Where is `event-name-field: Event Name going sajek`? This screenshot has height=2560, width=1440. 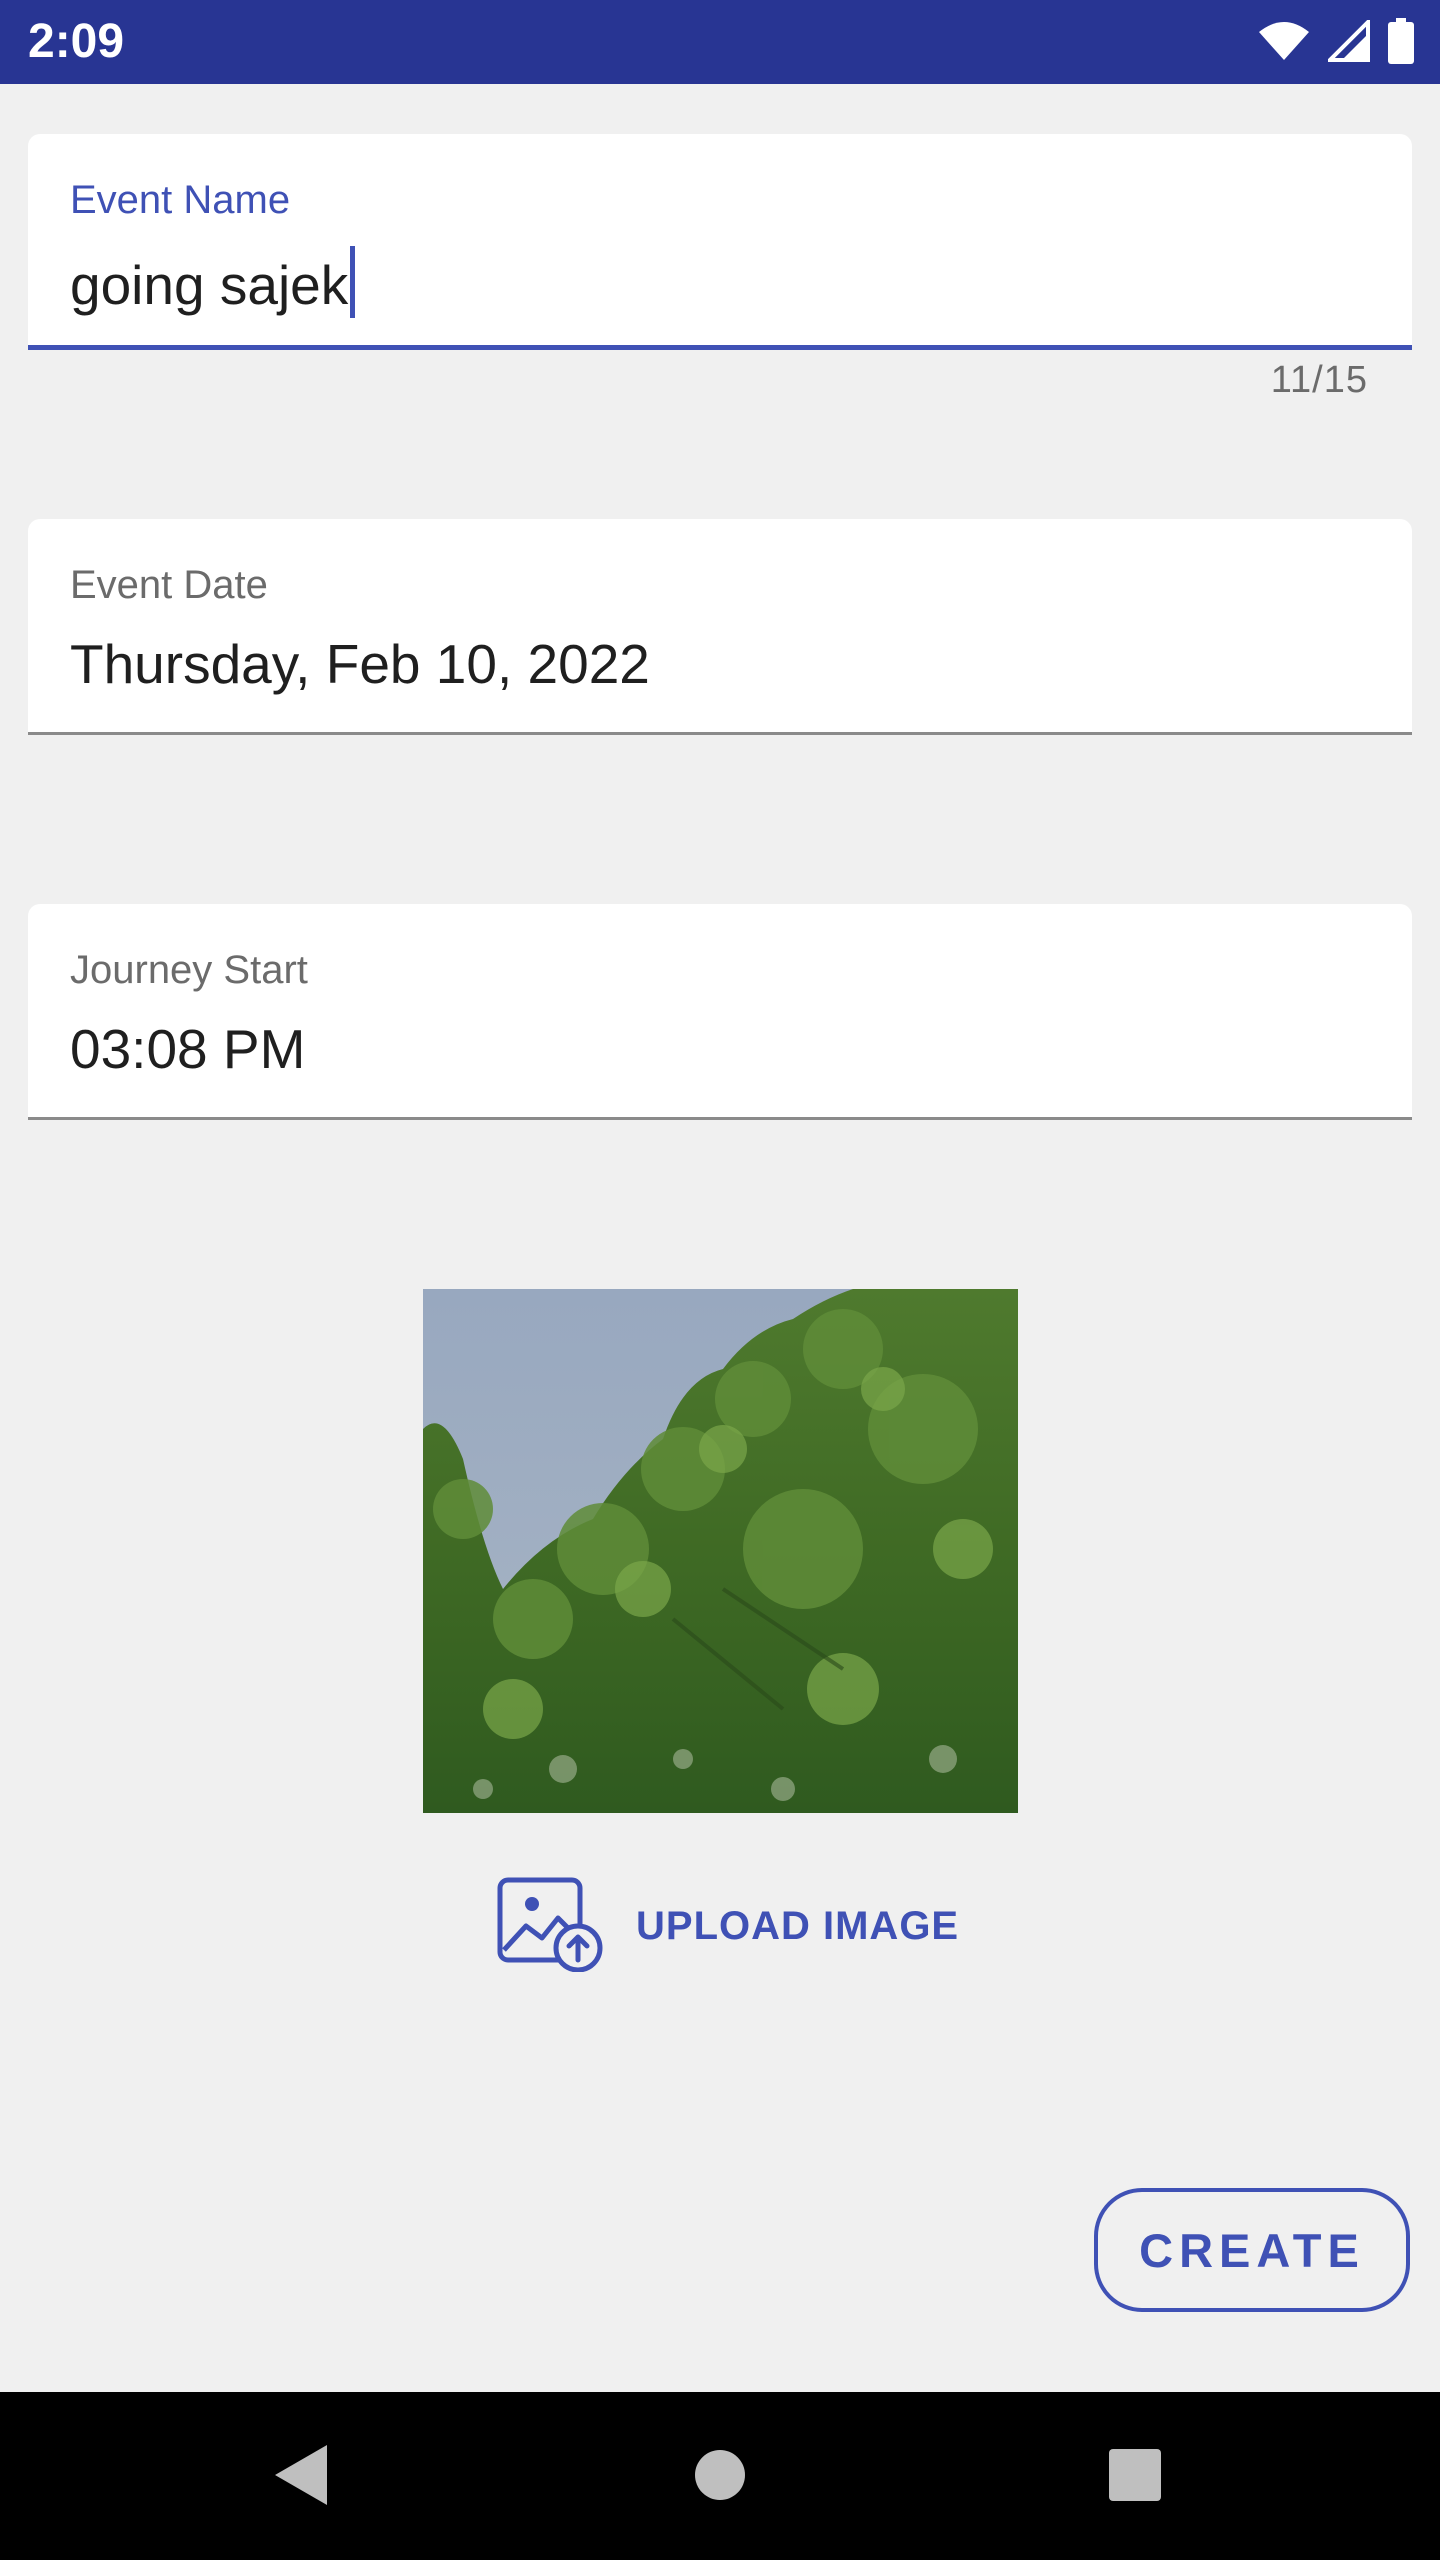 event-name-field: Event Name going sajek is located at coordinates (720, 242).